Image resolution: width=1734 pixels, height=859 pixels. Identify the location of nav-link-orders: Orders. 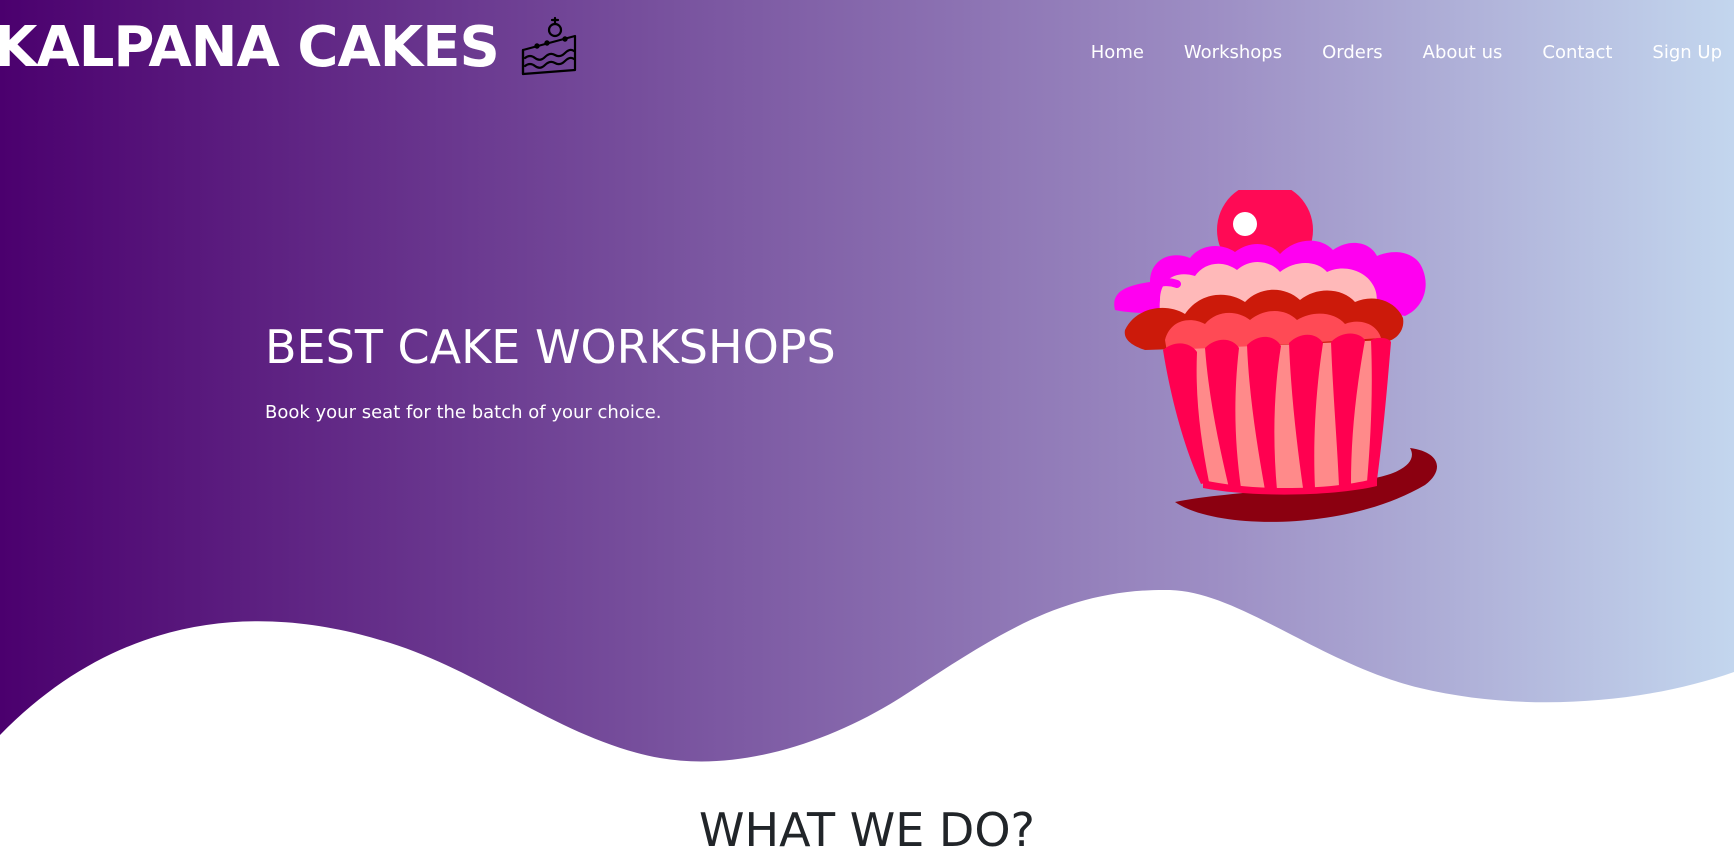
(1352, 53).